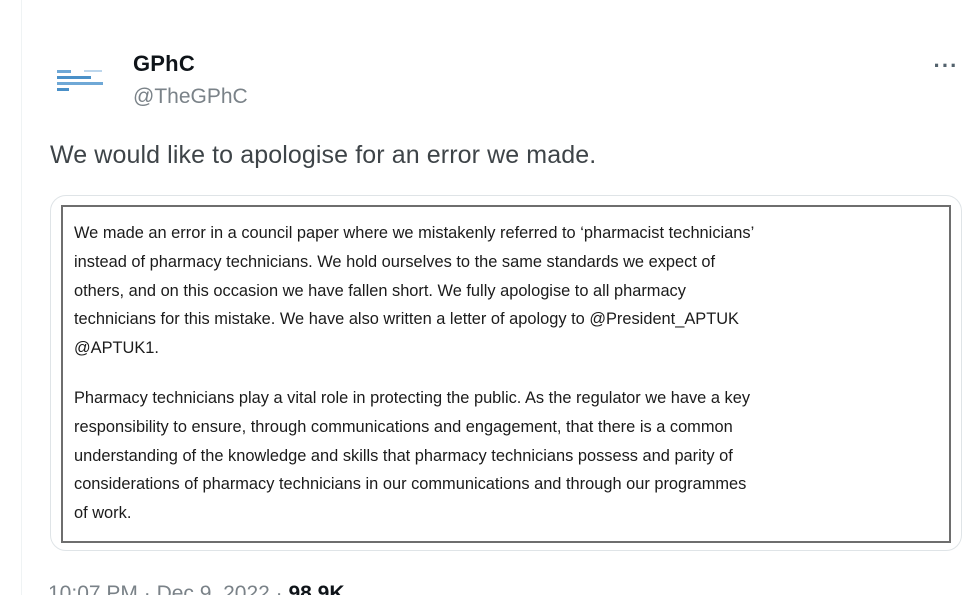 The image size is (980, 595). I want to click on tweet-date: Dec 9, 2022, so click(213, 588).